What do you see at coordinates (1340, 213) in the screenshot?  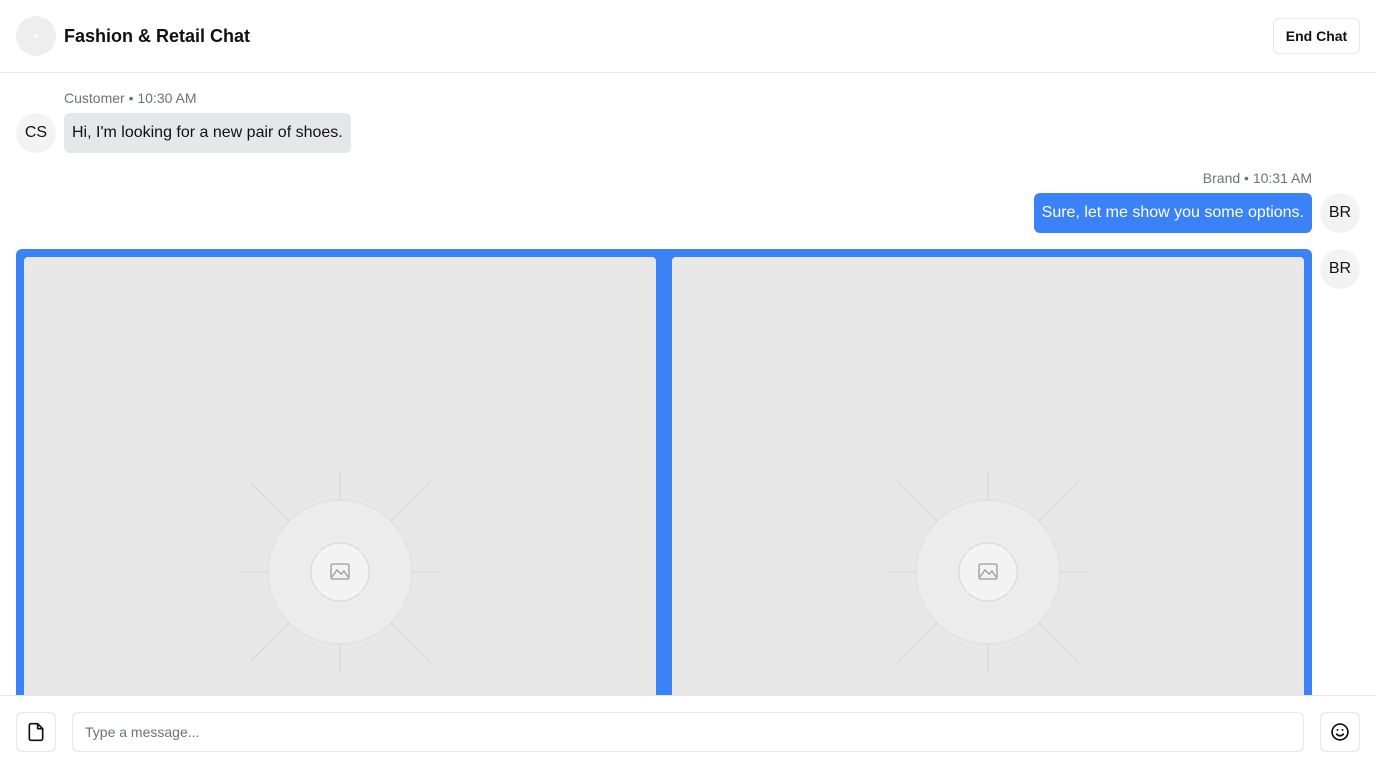 I see `avatar-brand: BR` at bounding box center [1340, 213].